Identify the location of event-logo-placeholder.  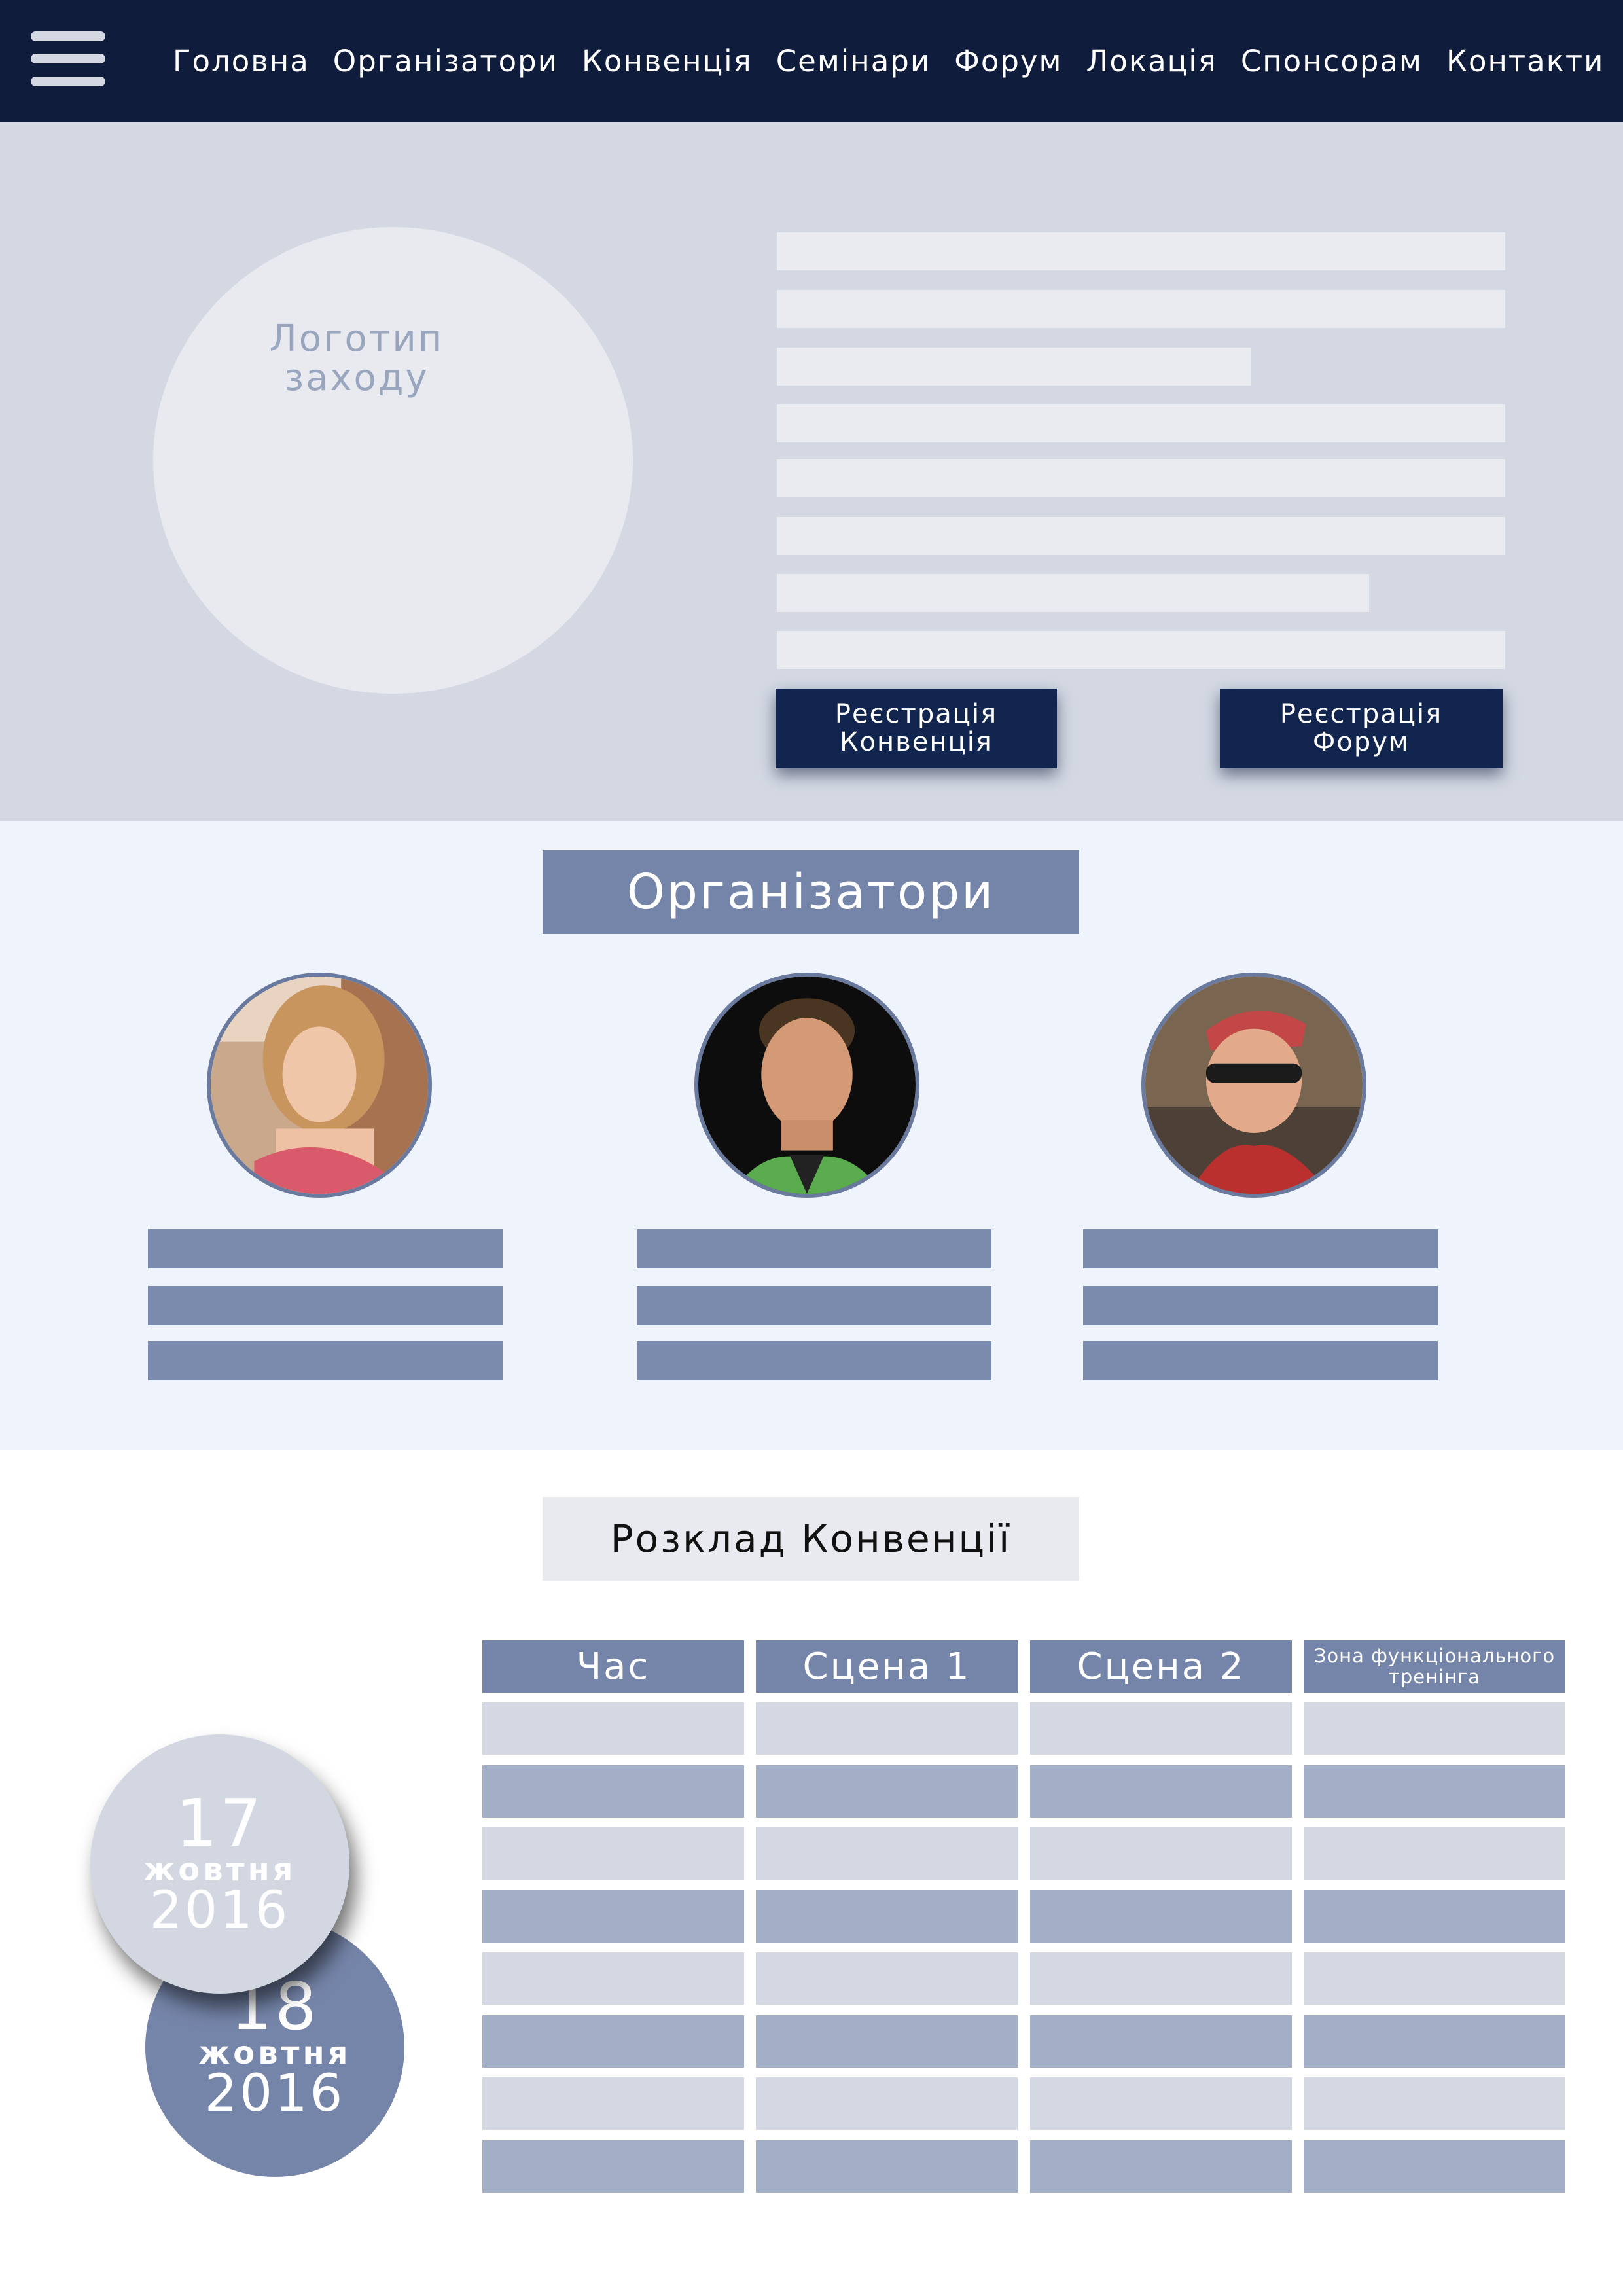
(393, 460).